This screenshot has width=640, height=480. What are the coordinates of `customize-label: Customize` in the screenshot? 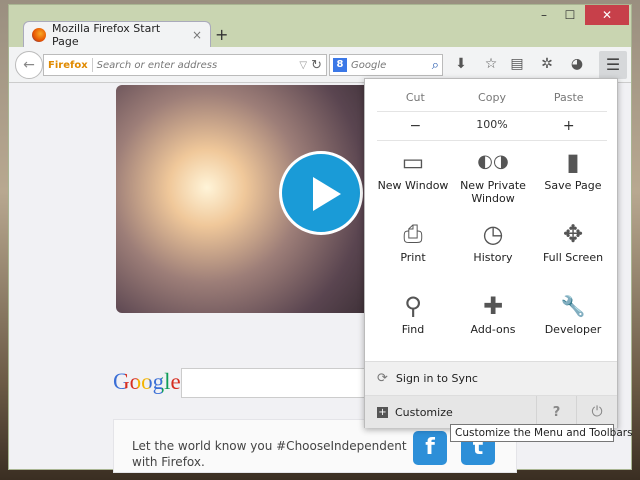 It's located at (424, 412).